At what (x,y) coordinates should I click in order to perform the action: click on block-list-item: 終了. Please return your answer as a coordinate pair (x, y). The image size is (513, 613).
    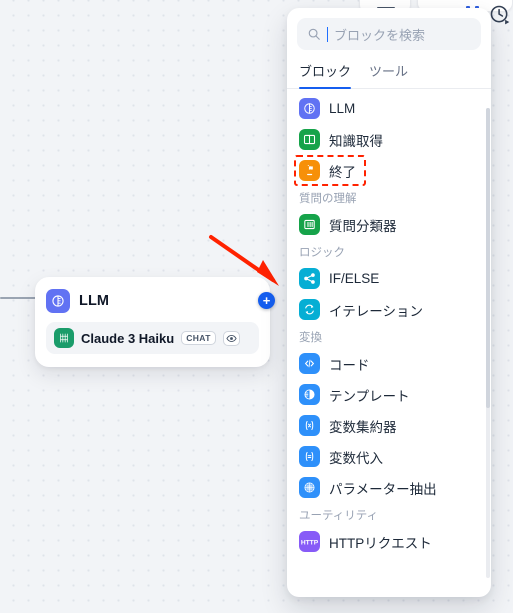
    Looking at the image, I should click on (389, 170).